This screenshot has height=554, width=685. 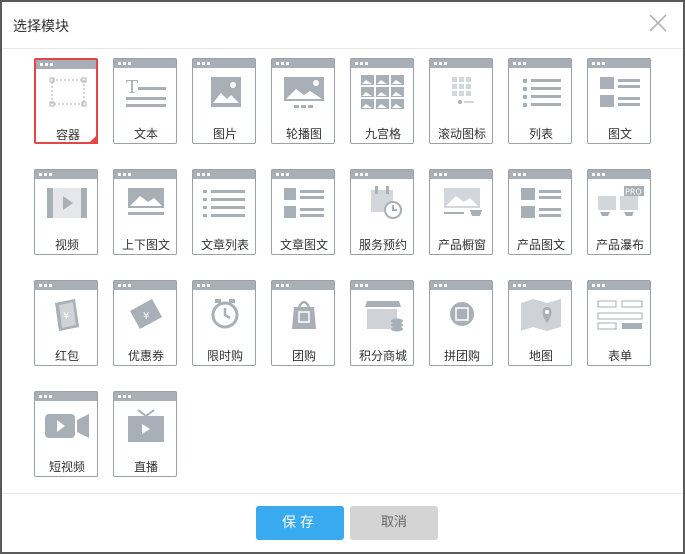 What do you see at coordinates (461, 212) in the screenshot?
I see `module-thumbnail: 产品橱窗` at bounding box center [461, 212].